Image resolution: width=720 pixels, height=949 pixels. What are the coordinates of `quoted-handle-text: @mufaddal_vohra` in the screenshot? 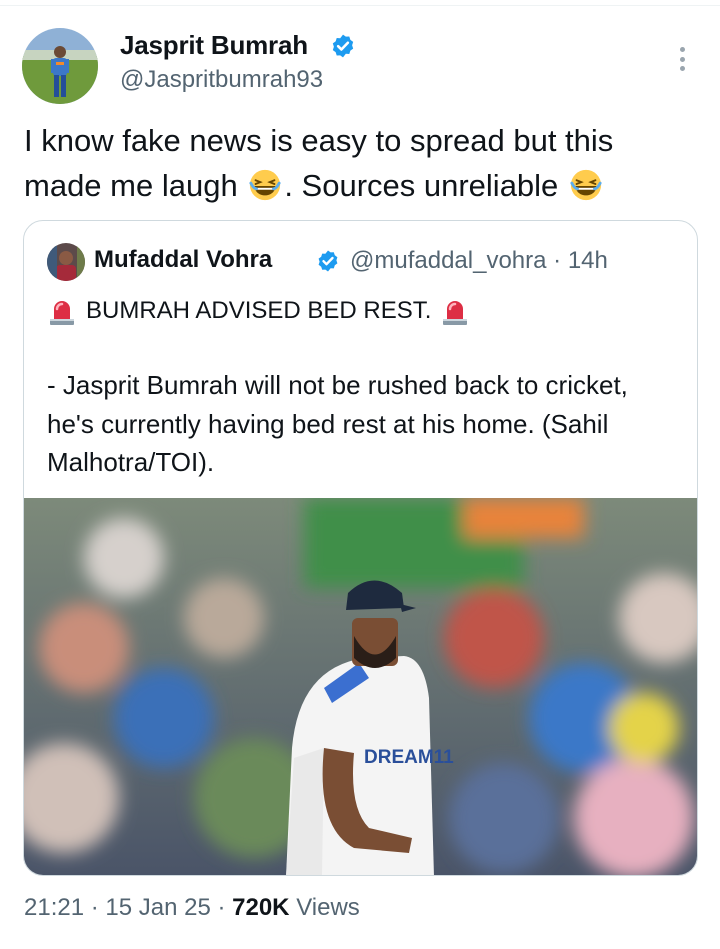 It's located at (448, 260).